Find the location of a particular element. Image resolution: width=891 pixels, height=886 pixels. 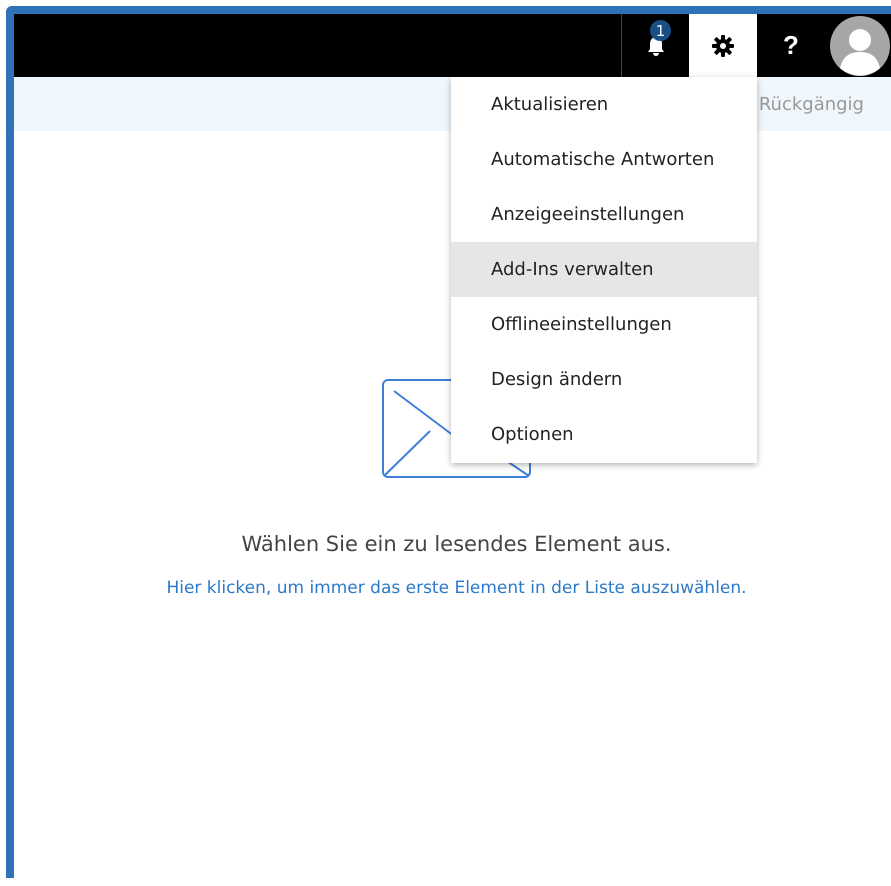

notification-count: 1 is located at coordinates (660, 30).